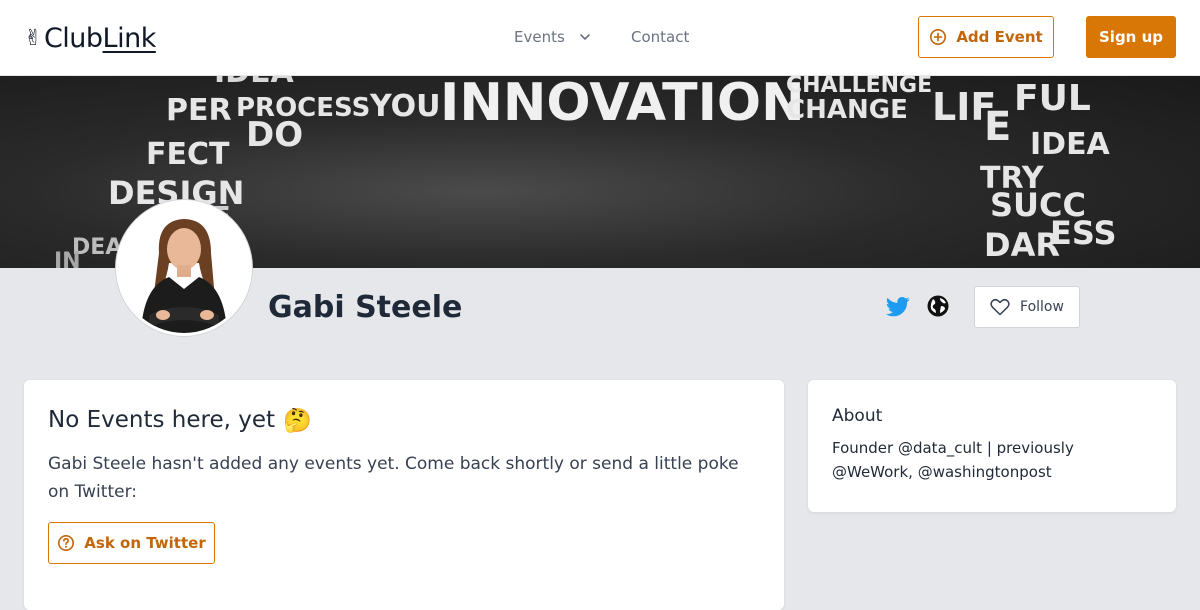 This screenshot has width=1200, height=610. I want to click on banner-word: DO, so click(274, 135).